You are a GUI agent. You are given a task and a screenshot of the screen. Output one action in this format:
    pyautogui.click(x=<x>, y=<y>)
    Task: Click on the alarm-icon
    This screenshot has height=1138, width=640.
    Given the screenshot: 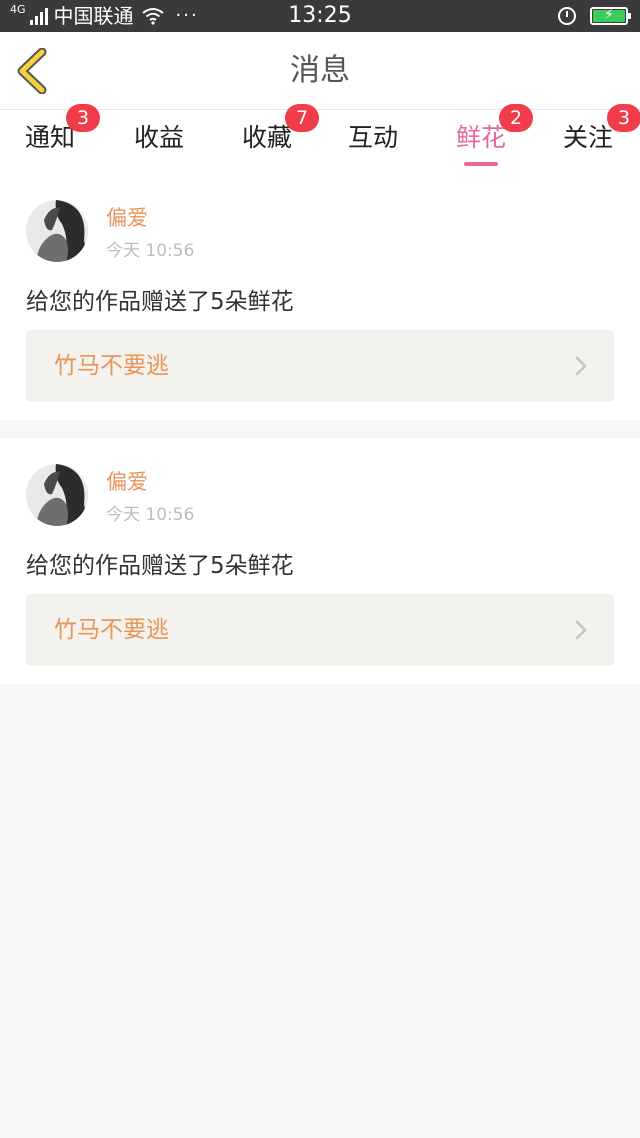 What is the action you would take?
    pyautogui.click(x=567, y=16)
    